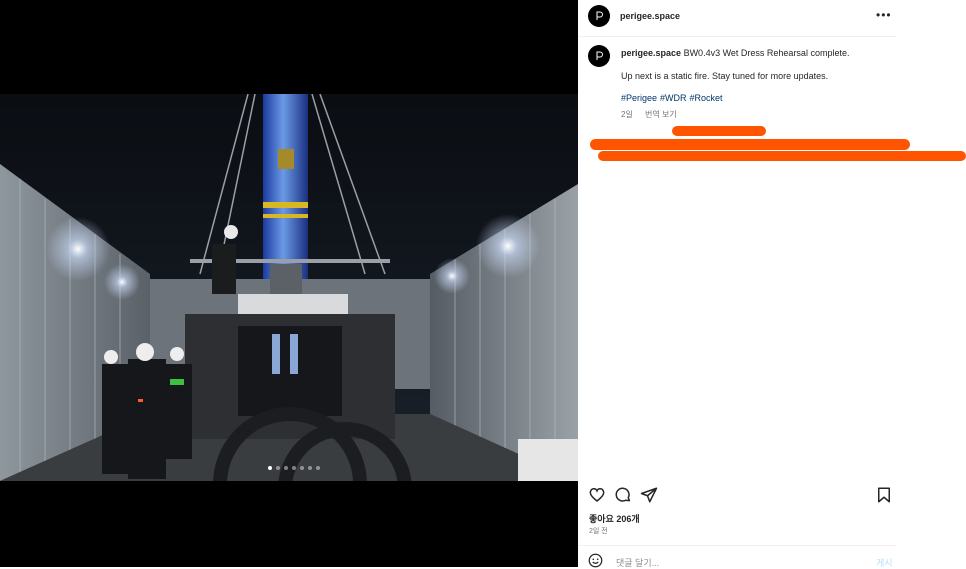  What do you see at coordinates (766, 53) in the screenshot?
I see `caption-line-1: BW0.4v3 Wet Dress Rehearsal complete.` at bounding box center [766, 53].